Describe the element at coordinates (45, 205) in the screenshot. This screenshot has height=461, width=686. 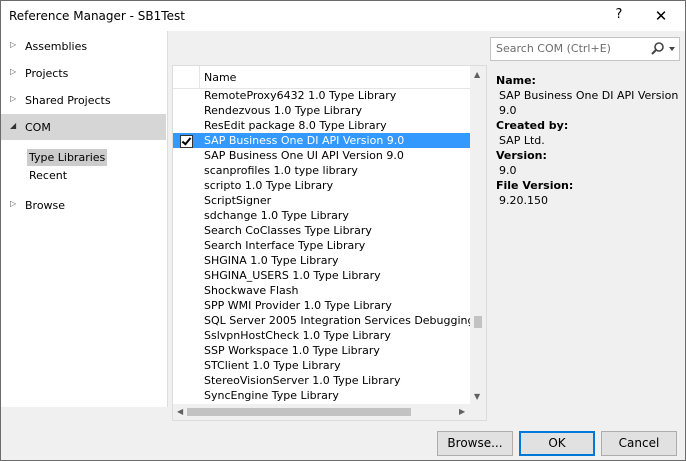
I see `sidebar-item-label: Browse` at that location.